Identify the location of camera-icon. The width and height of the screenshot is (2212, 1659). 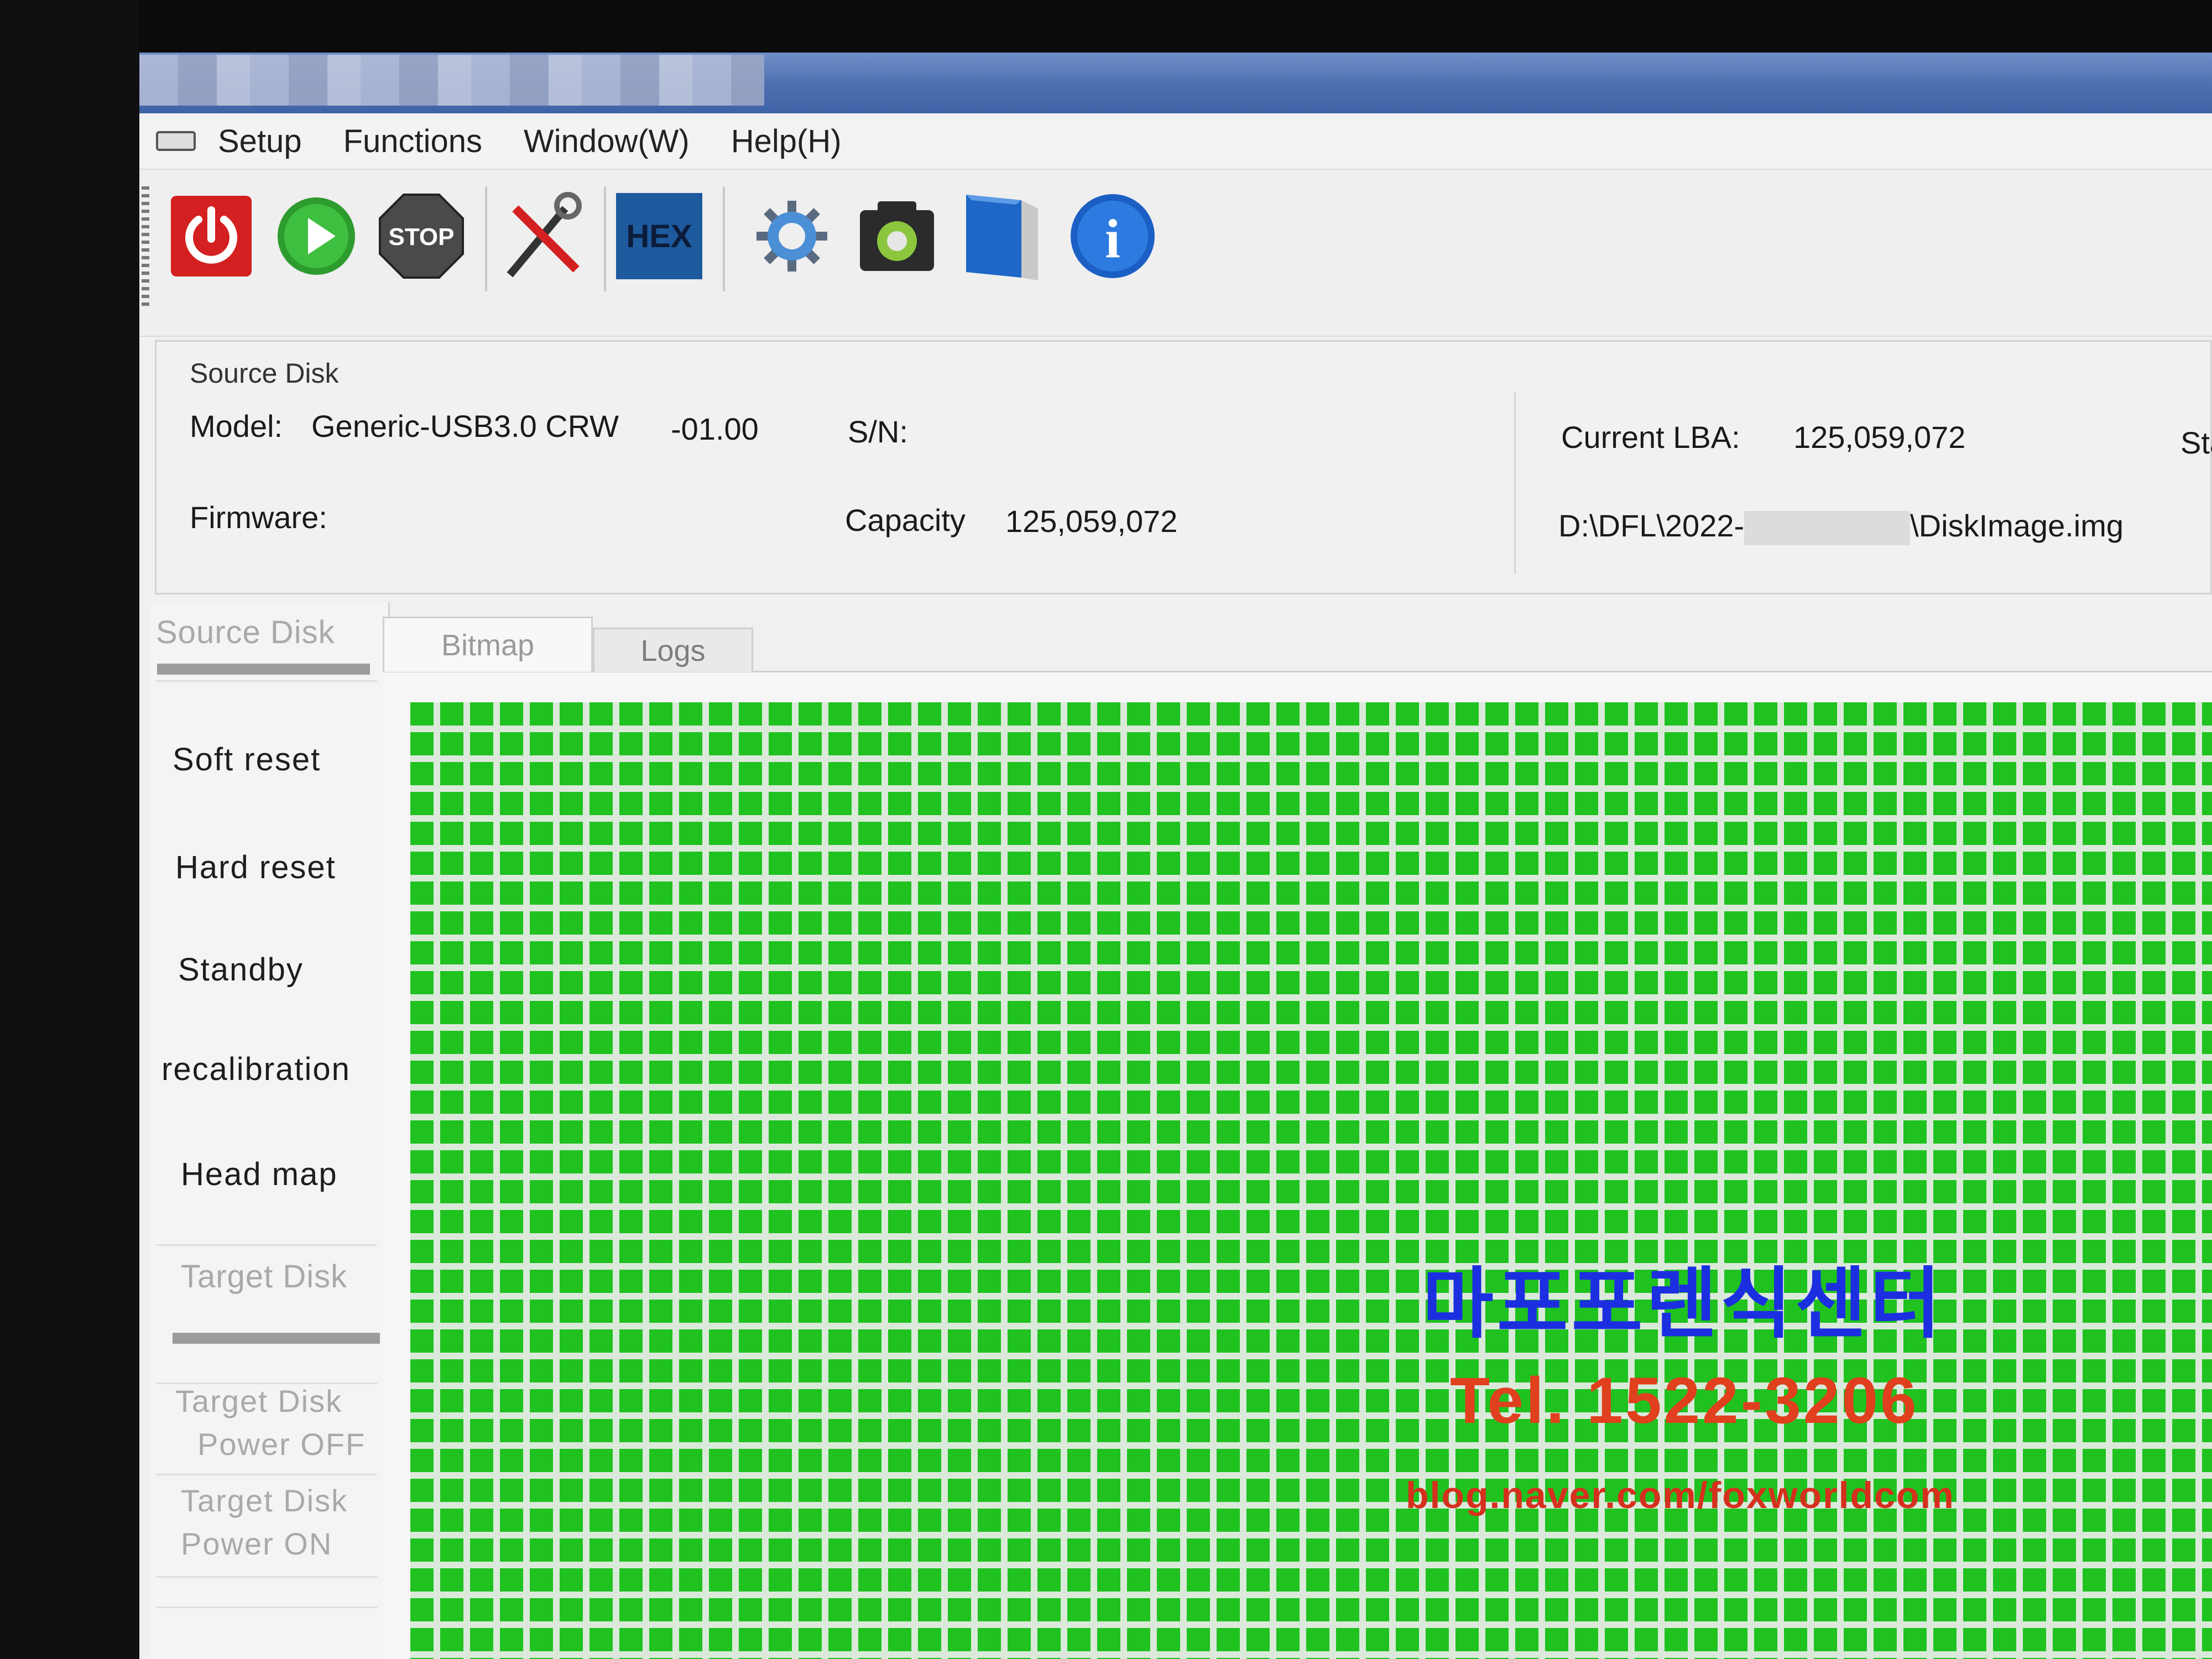
(897, 236).